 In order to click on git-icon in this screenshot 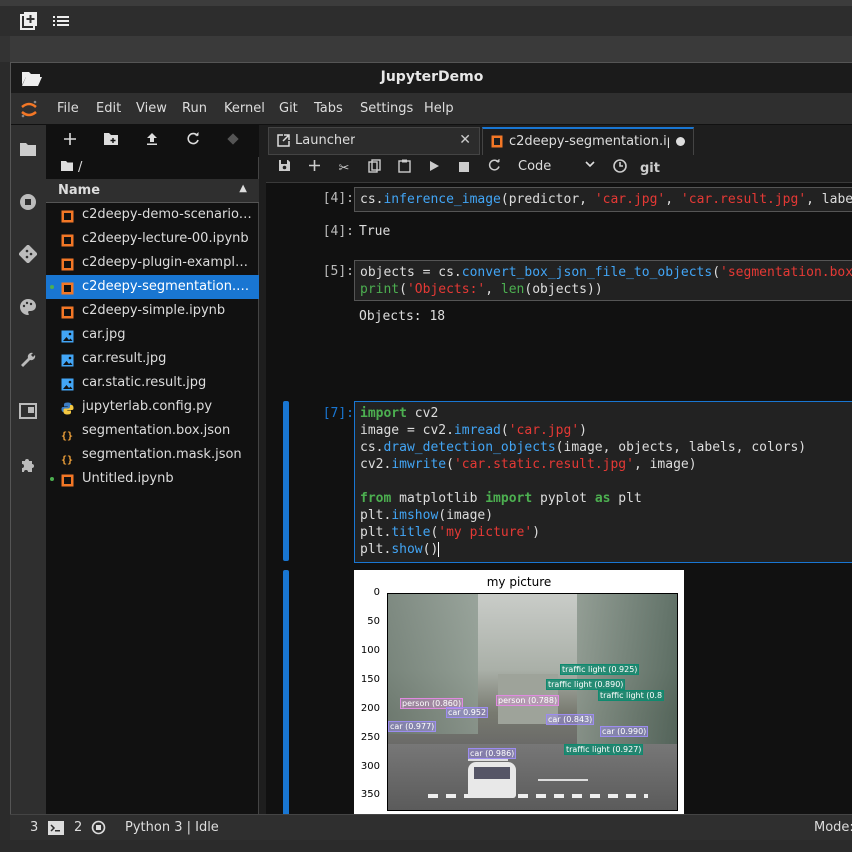, I will do `click(28, 254)`.